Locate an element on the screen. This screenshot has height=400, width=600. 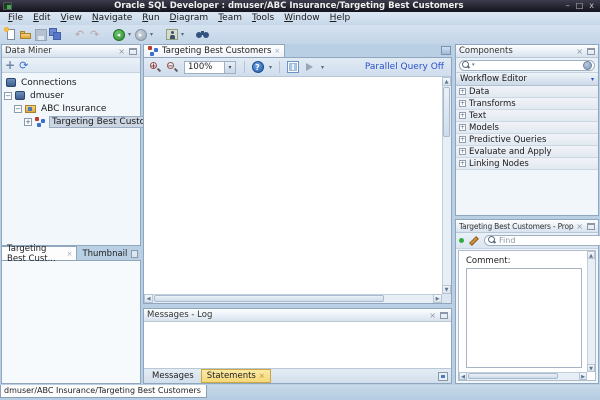
canvas-vertical-scrollbar: ▲ ▼ is located at coordinates (446, 185).